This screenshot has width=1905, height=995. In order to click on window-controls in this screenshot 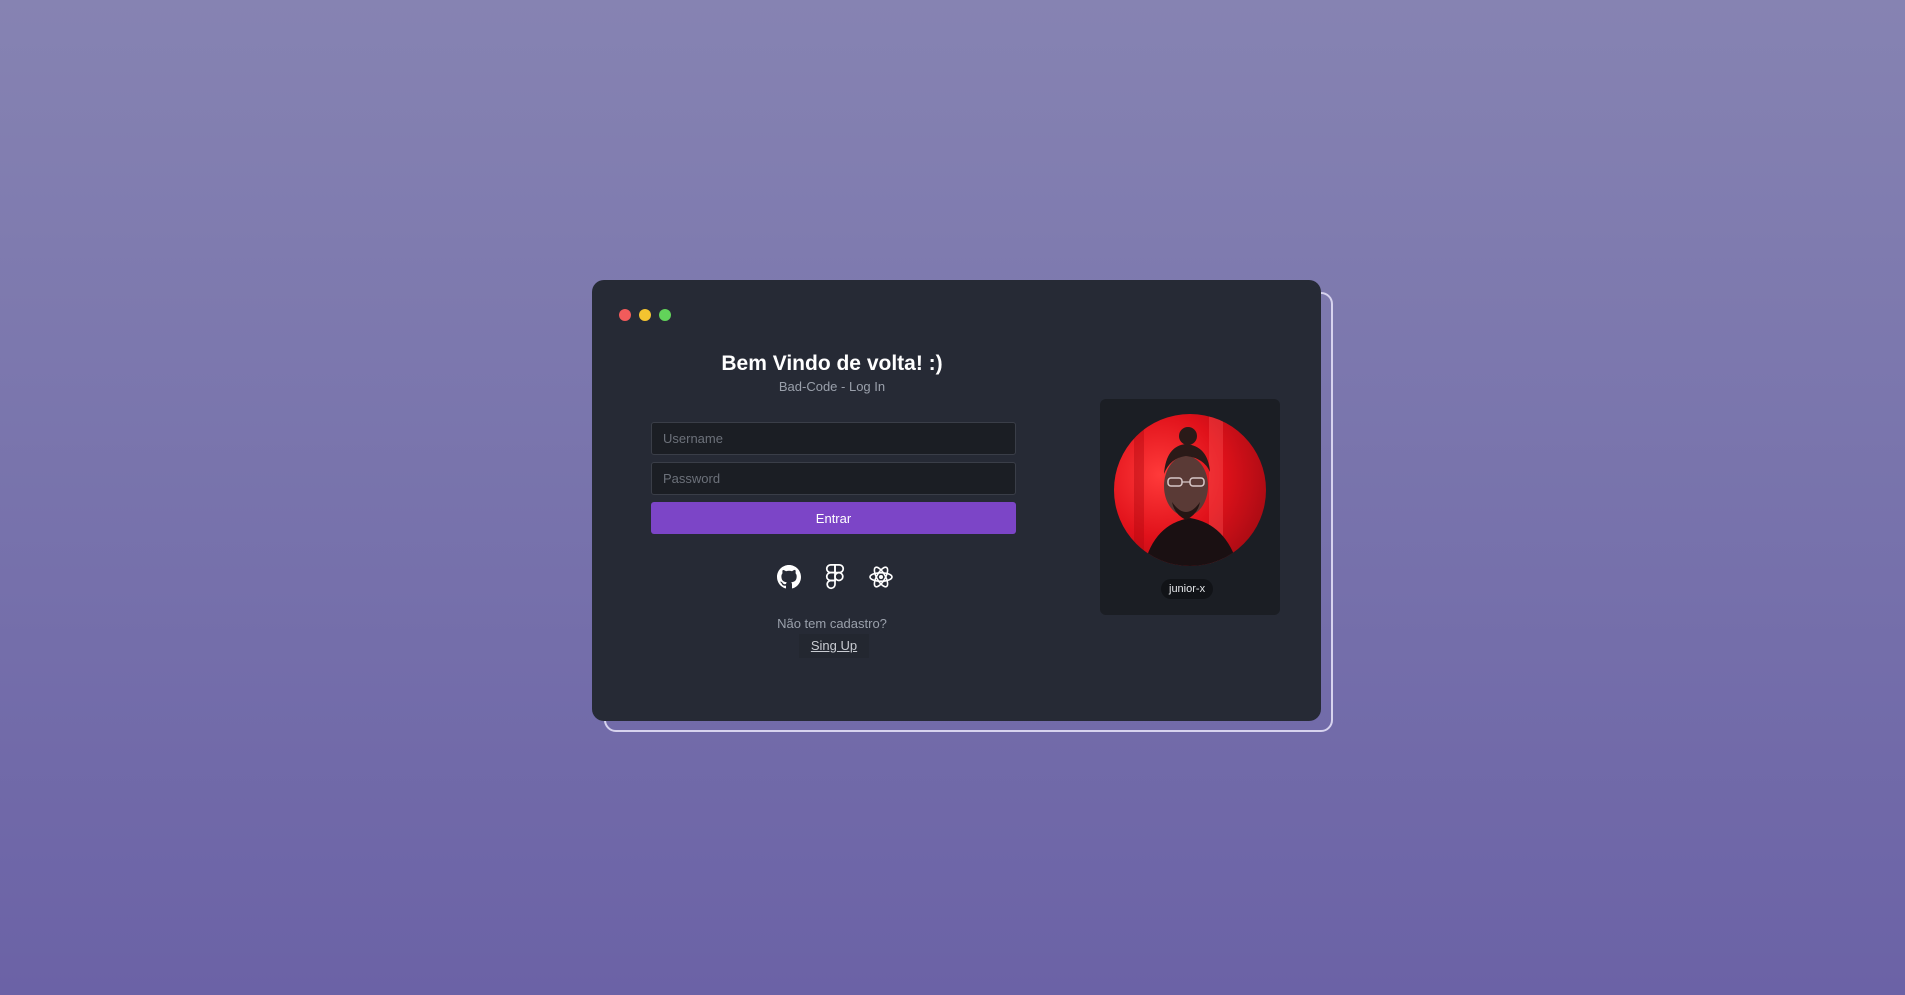, I will do `click(645, 315)`.